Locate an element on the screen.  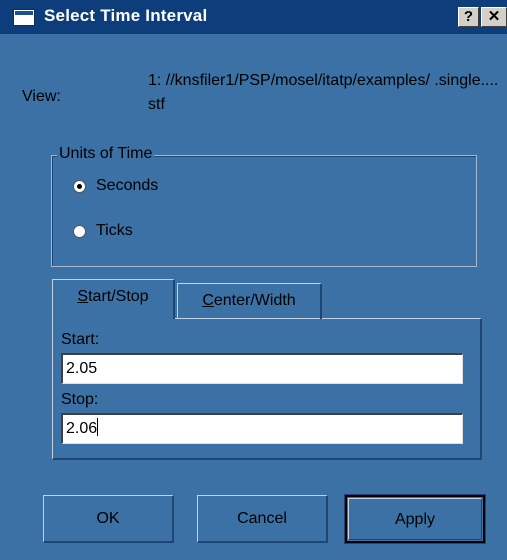
tab-start-stop-label: tart/Stop is located at coordinates (118, 296).